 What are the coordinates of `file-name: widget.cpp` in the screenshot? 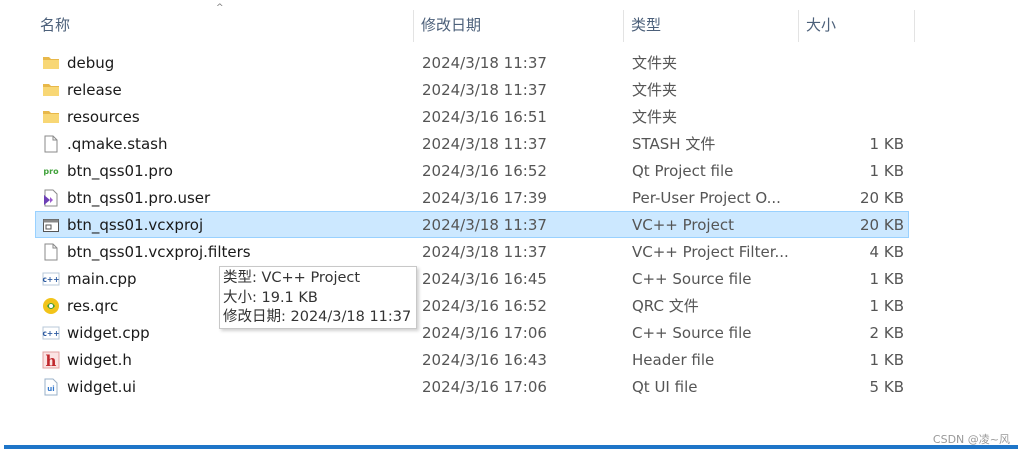 It's located at (108, 333).